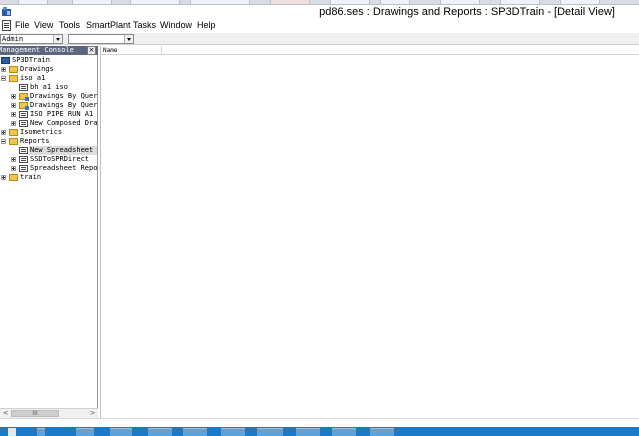  Describe the element at coordinates (144, 25) in the screenshot. I see `menu-tasks: Tasks` at that location.